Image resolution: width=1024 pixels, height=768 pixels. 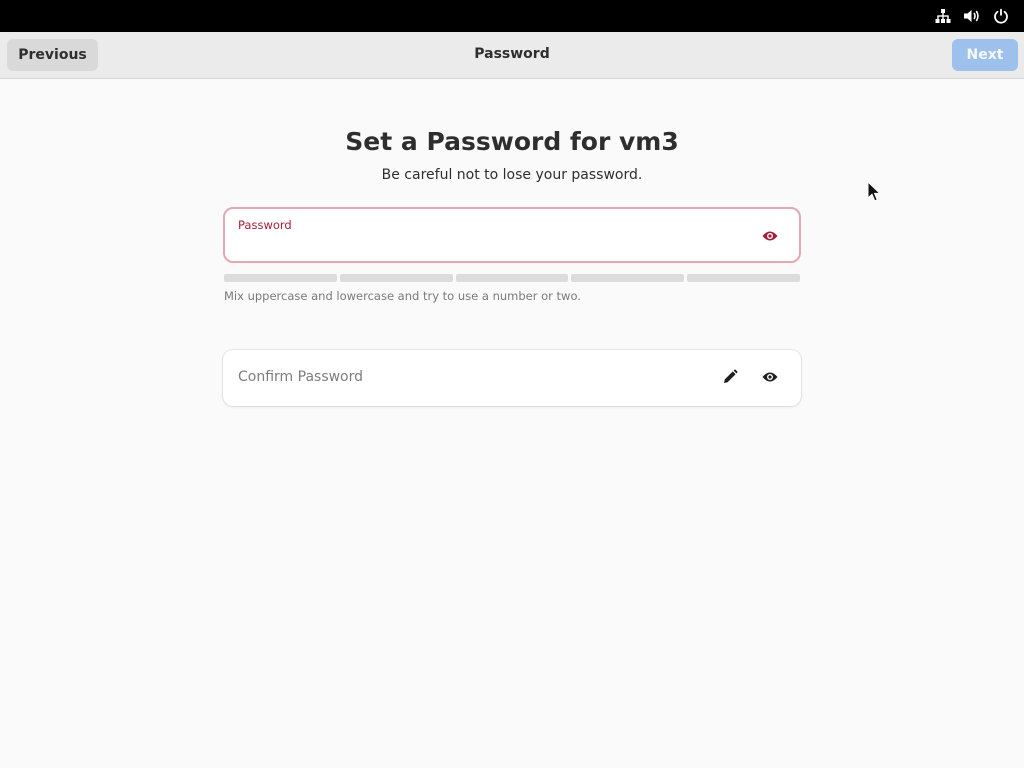 I want to click on volume-icon, so click(x=972, y=16).